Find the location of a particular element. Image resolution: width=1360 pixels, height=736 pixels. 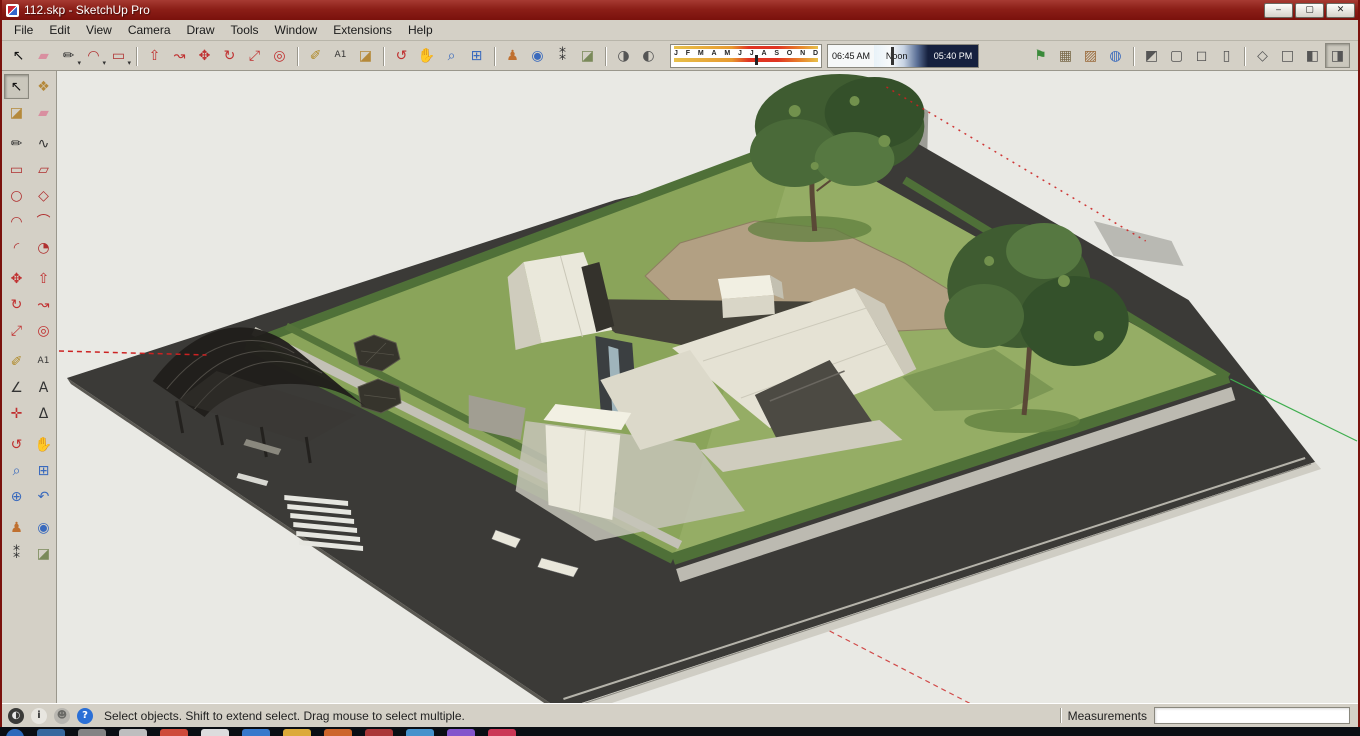

time-slider-handle is located at coordinates (893, 55).